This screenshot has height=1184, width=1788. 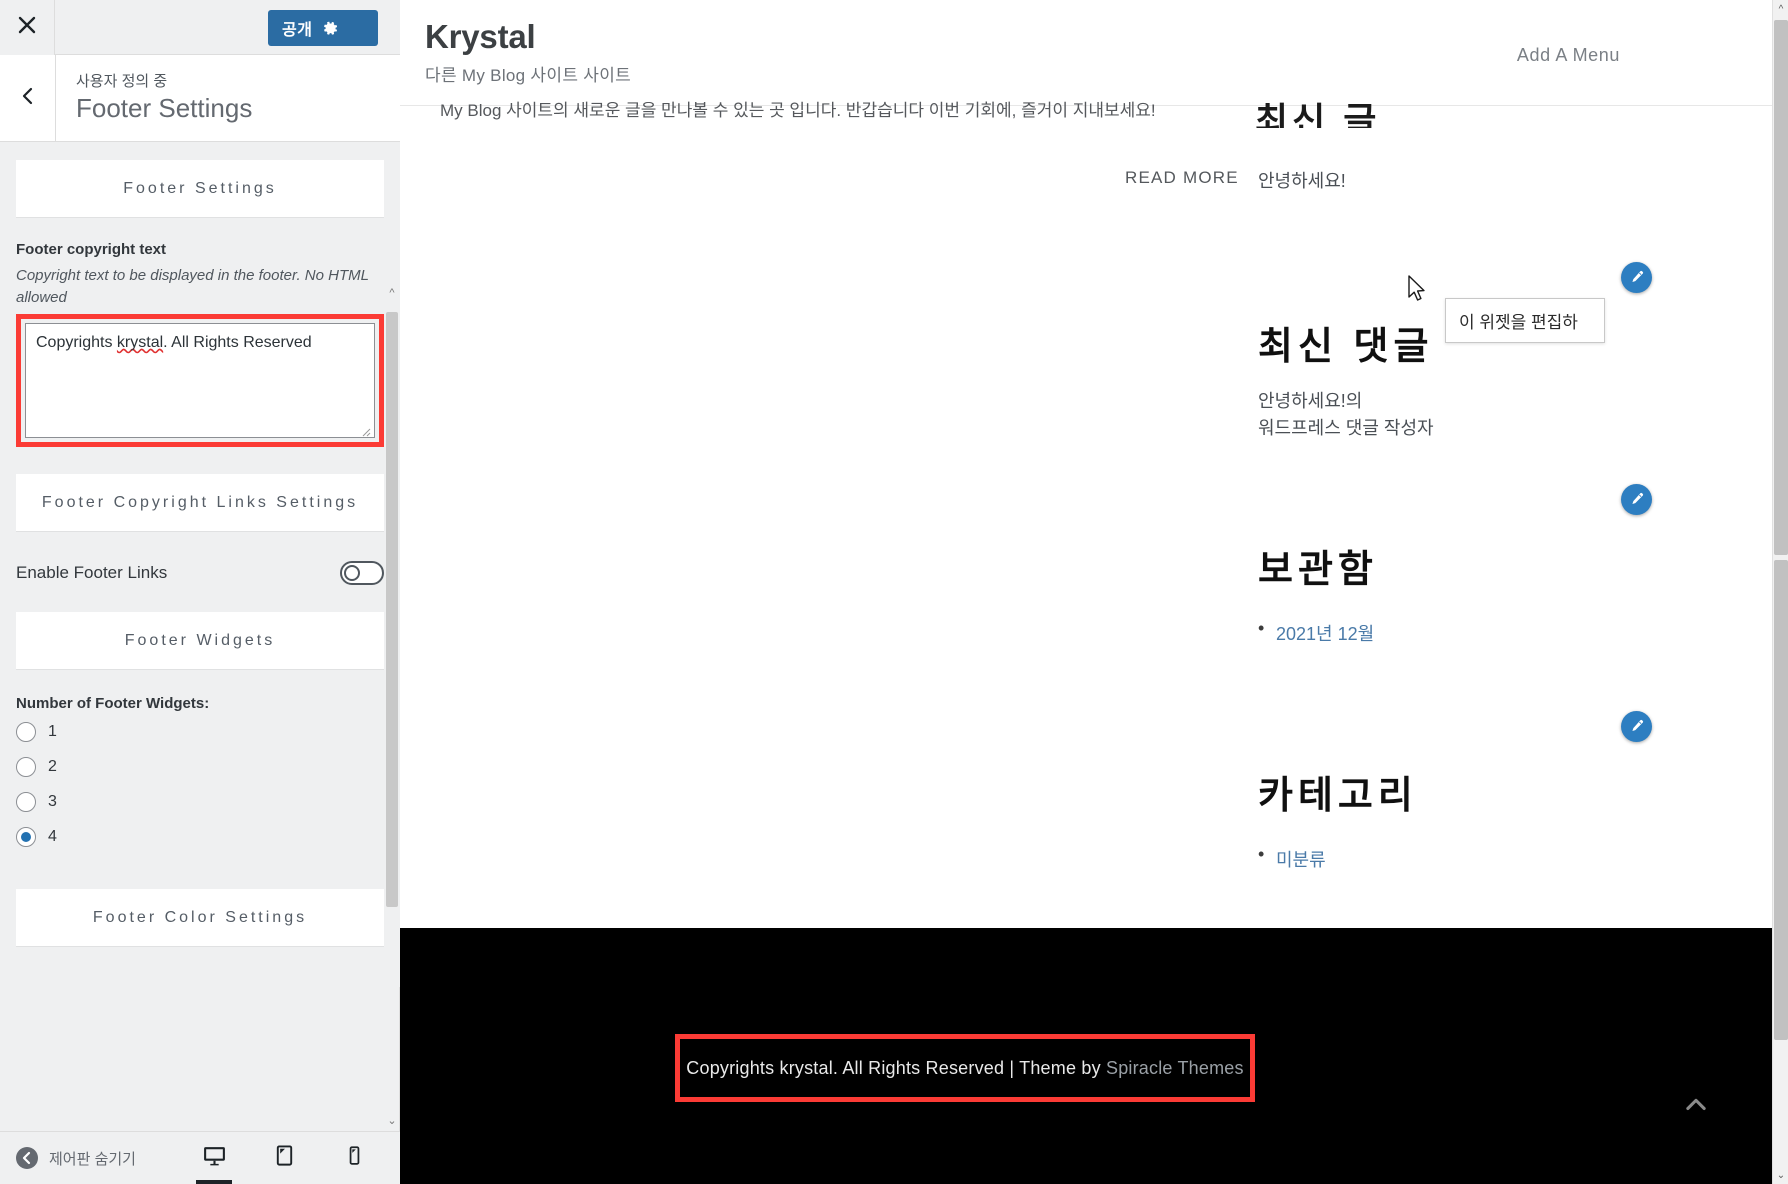 I want to click on close-icon, so click(x=27, y=27).